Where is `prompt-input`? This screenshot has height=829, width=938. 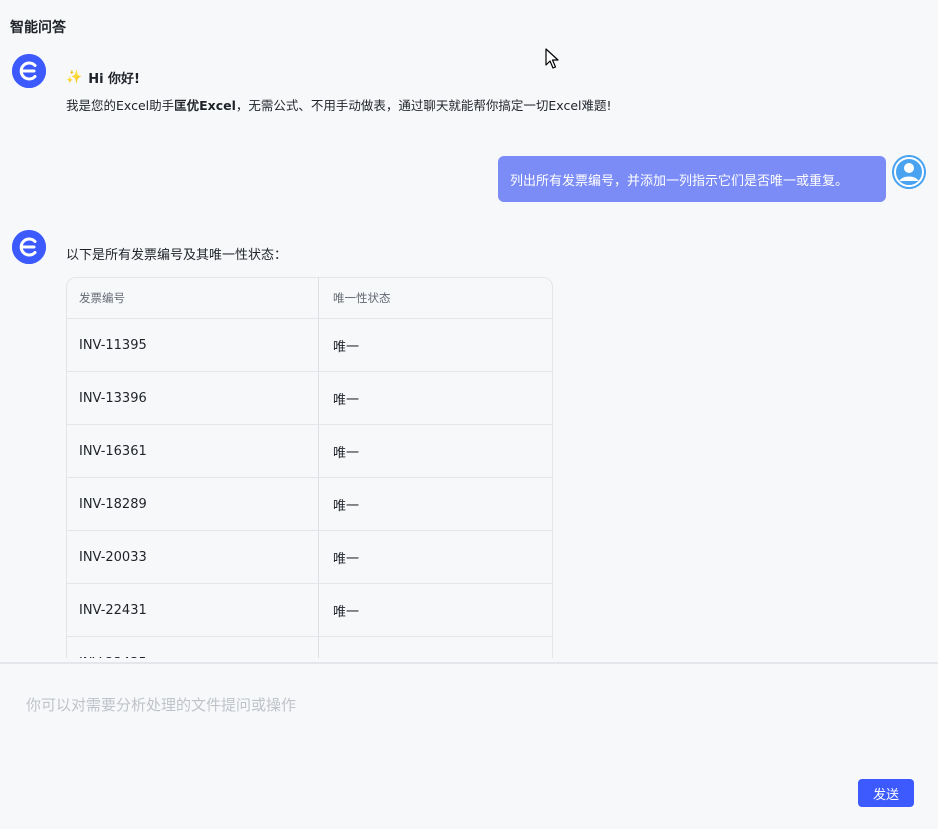 prompt-input is located at coordinates (466, 705).